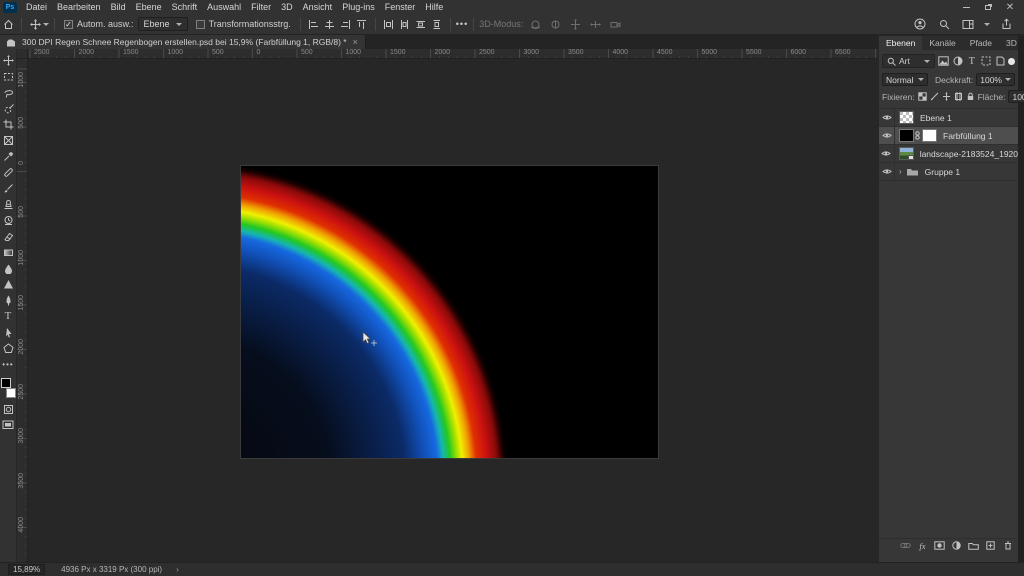 Image resolution: width=1024 pixels, height=576 pixels. Describe the element at coordinates (906, 117) in the screenshot. I see `layer-thumbnail` at that location.